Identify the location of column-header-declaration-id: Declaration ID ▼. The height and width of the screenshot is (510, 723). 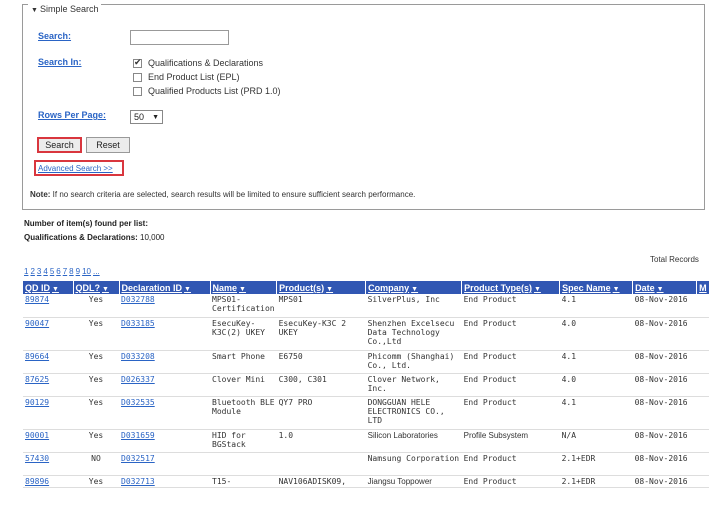
(165, 287).